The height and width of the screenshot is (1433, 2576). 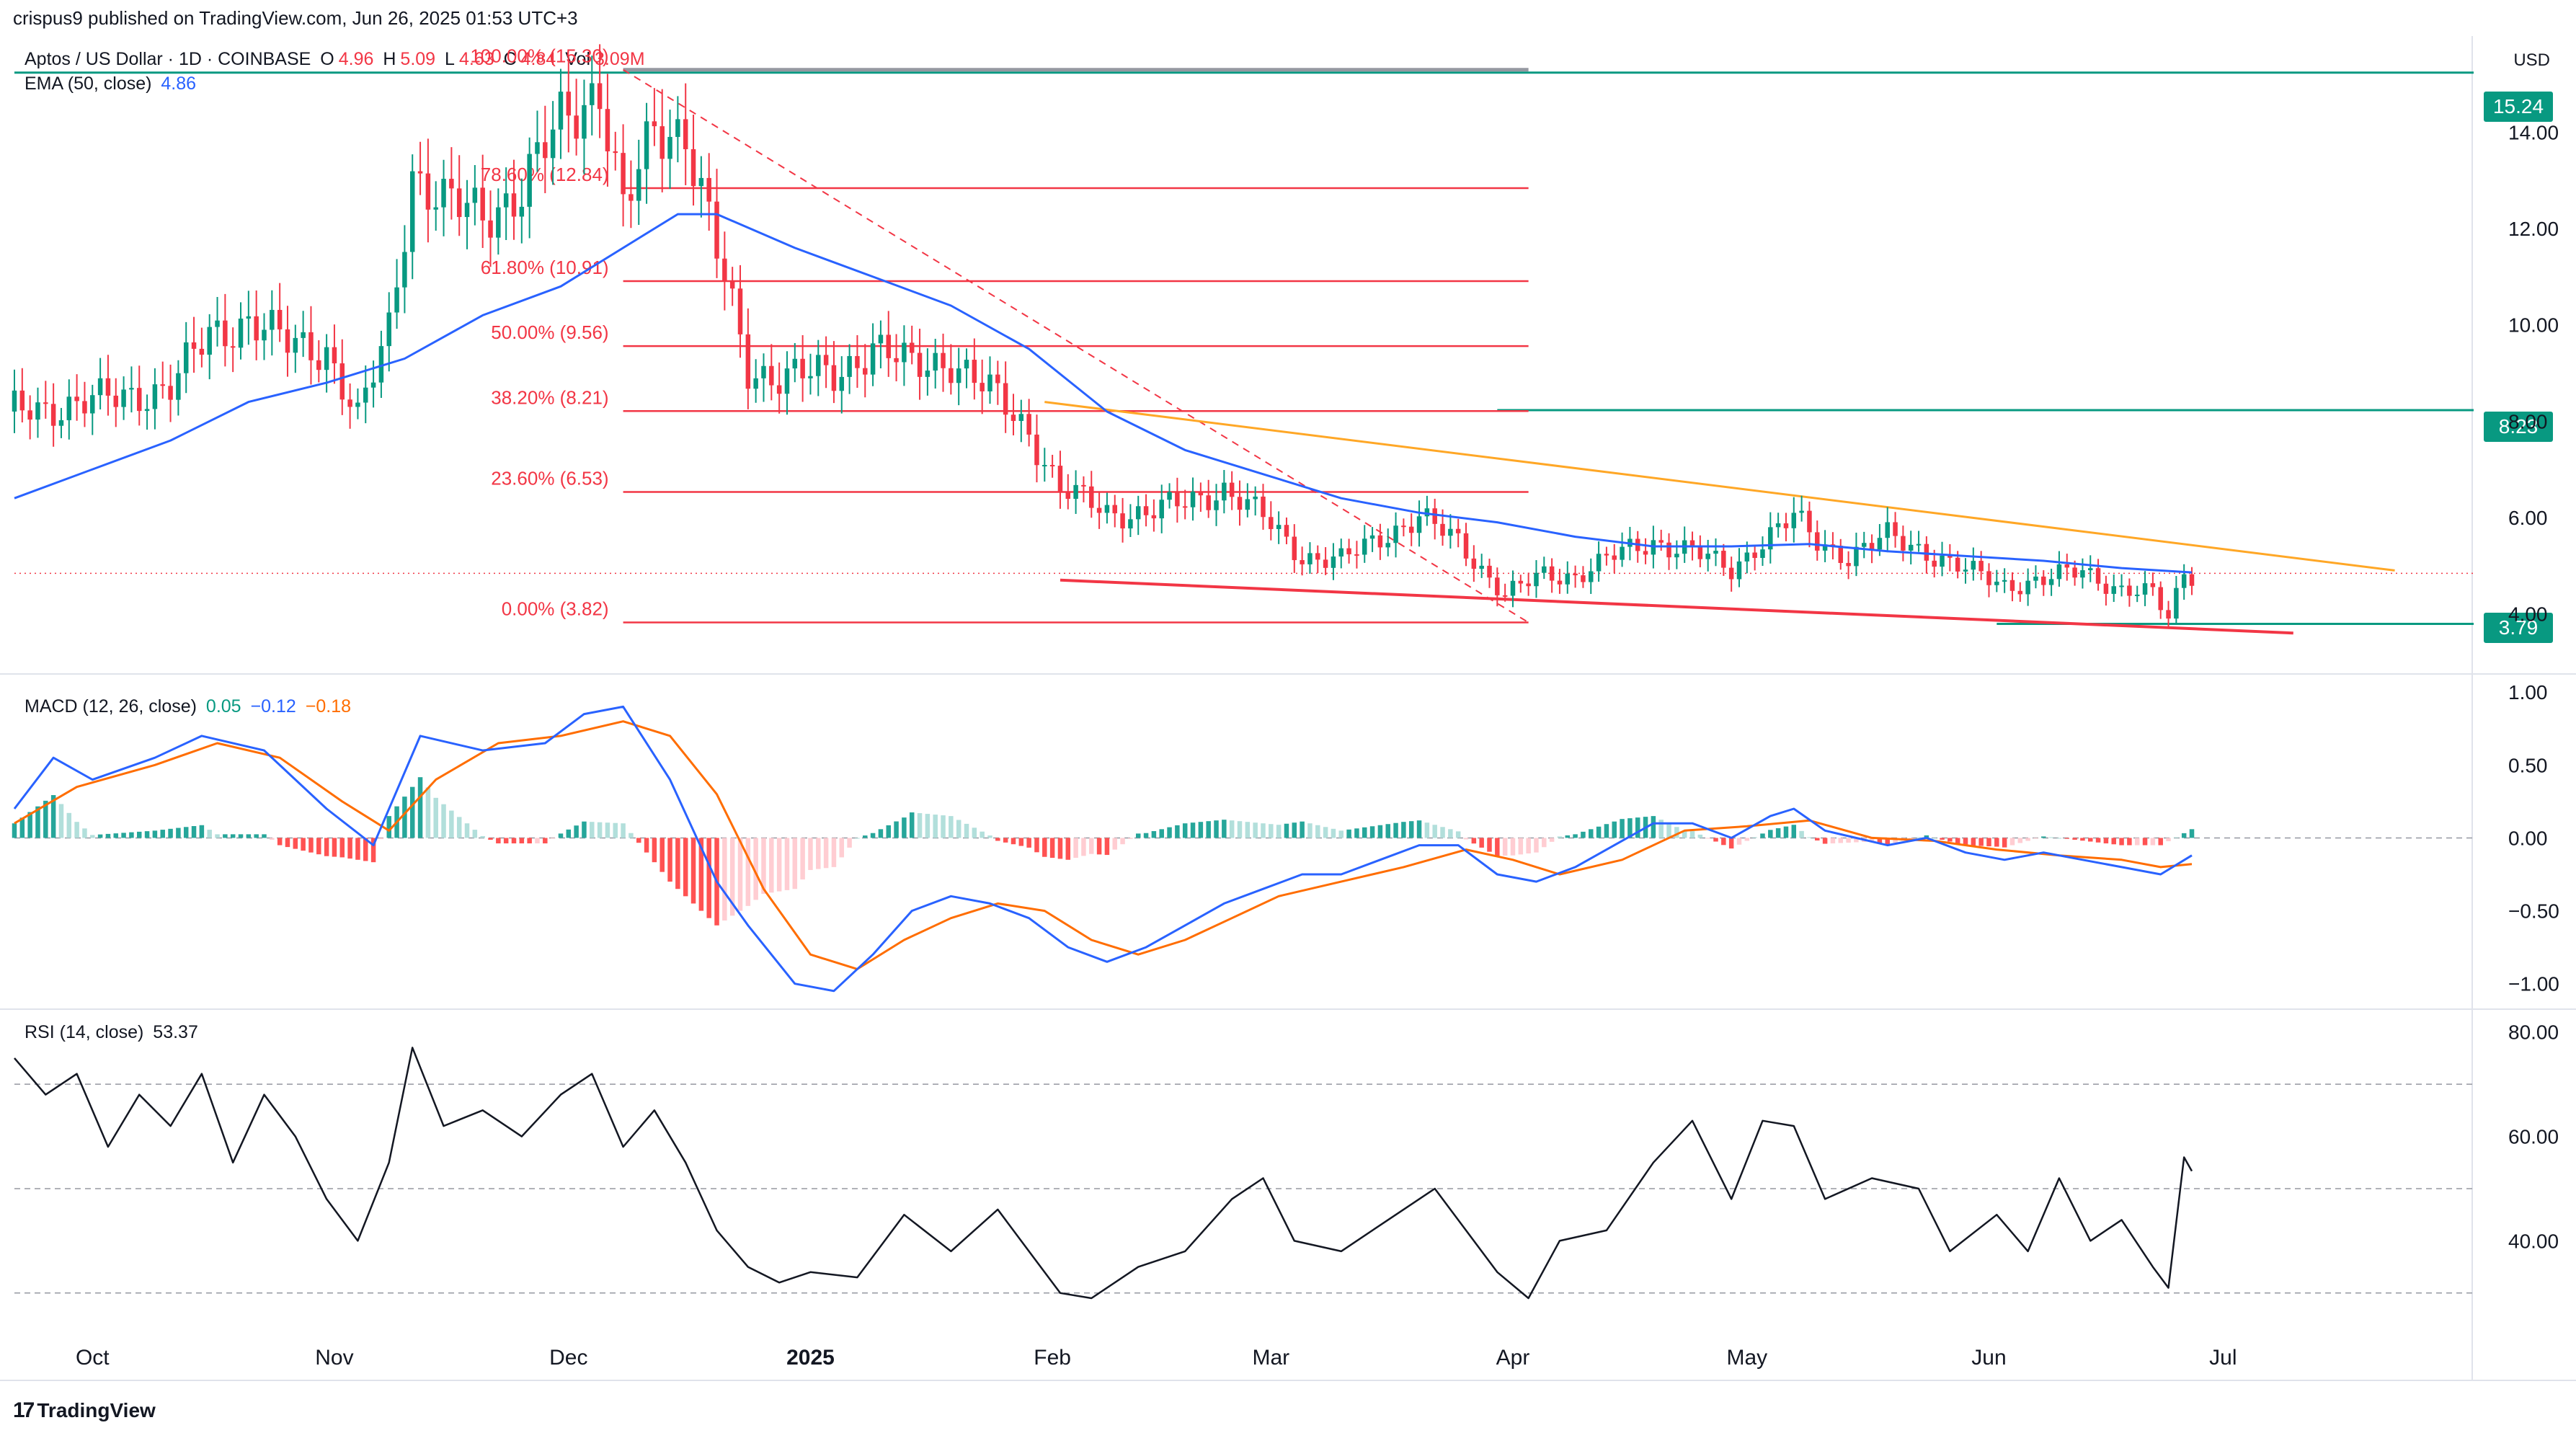 What do you see at coordinates (2223, 1358) in the screenshot?
I see `time-tick-label: Jul` at bounding box center [2223, 1358].